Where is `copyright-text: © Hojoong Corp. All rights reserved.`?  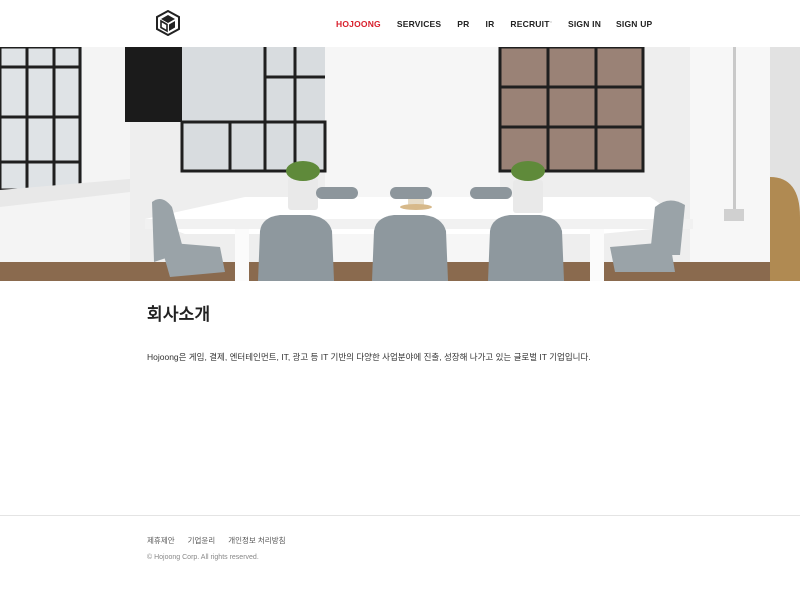 copyright-text: © Hojoong Corp. All rights reserved. is located at coordinates (203, 557).